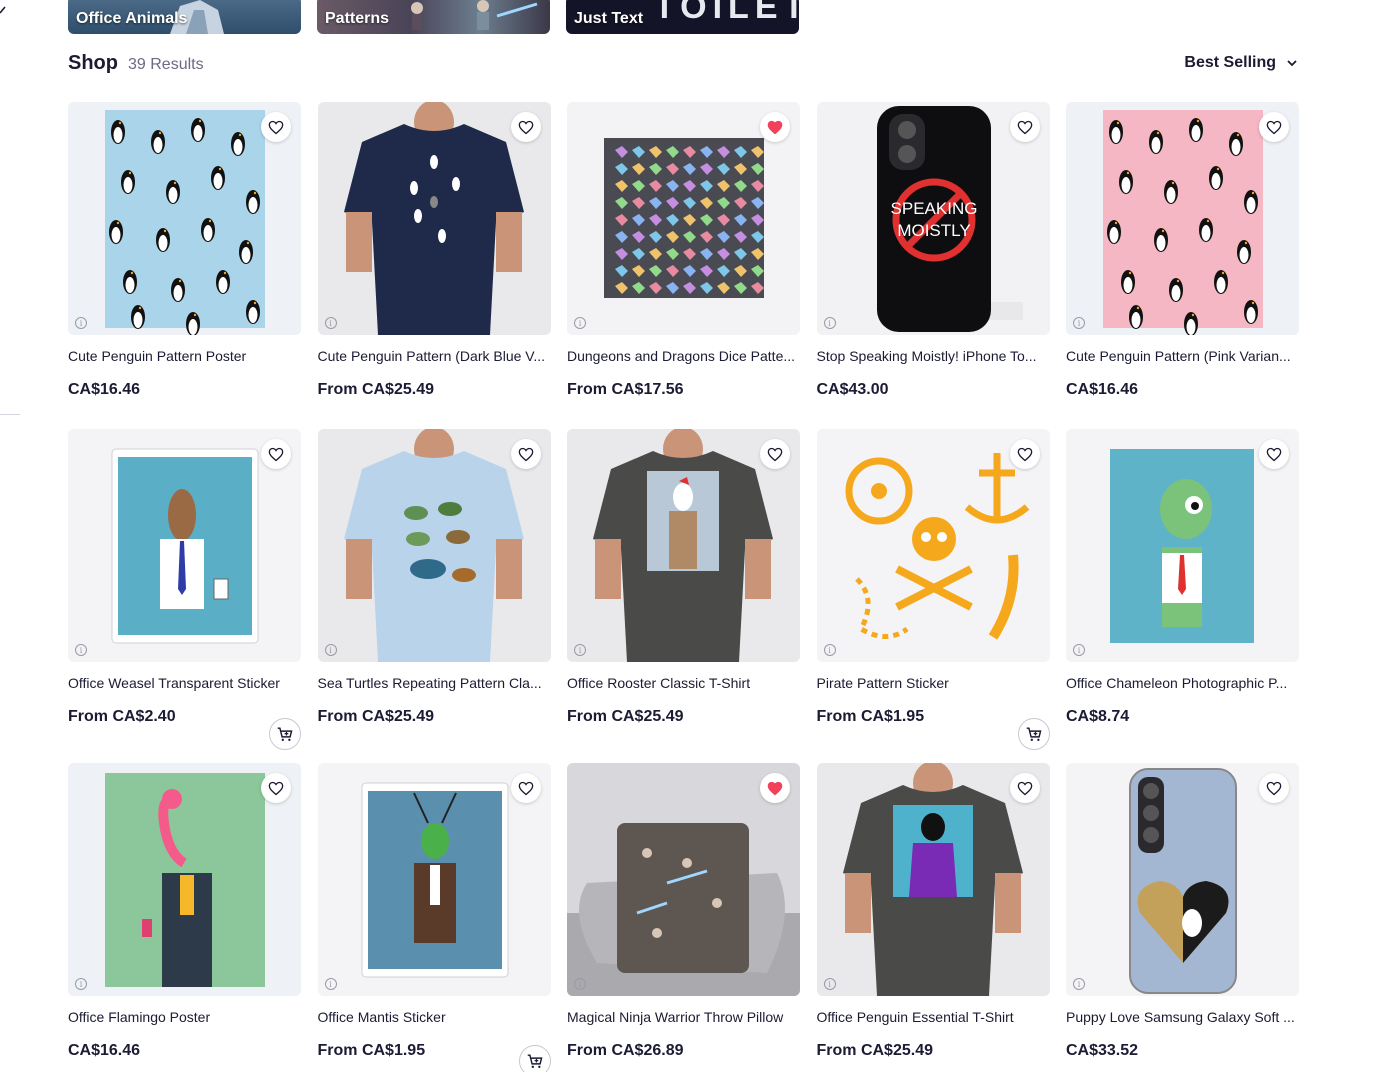 Image resolution: width=1374 pixels, height=1072 pixels. Describe the element at coordinates (4, 13) in the screenshot. I see `back-chevron-icon` at that location.